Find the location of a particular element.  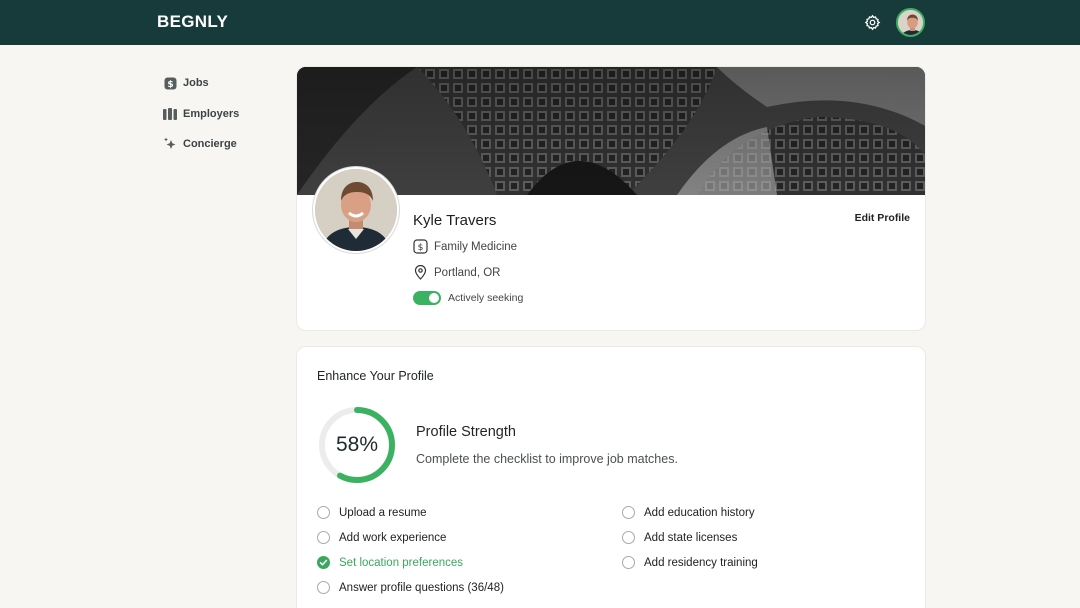

checklist-item-label: Set location preferences is located at coordinates (401, 562).